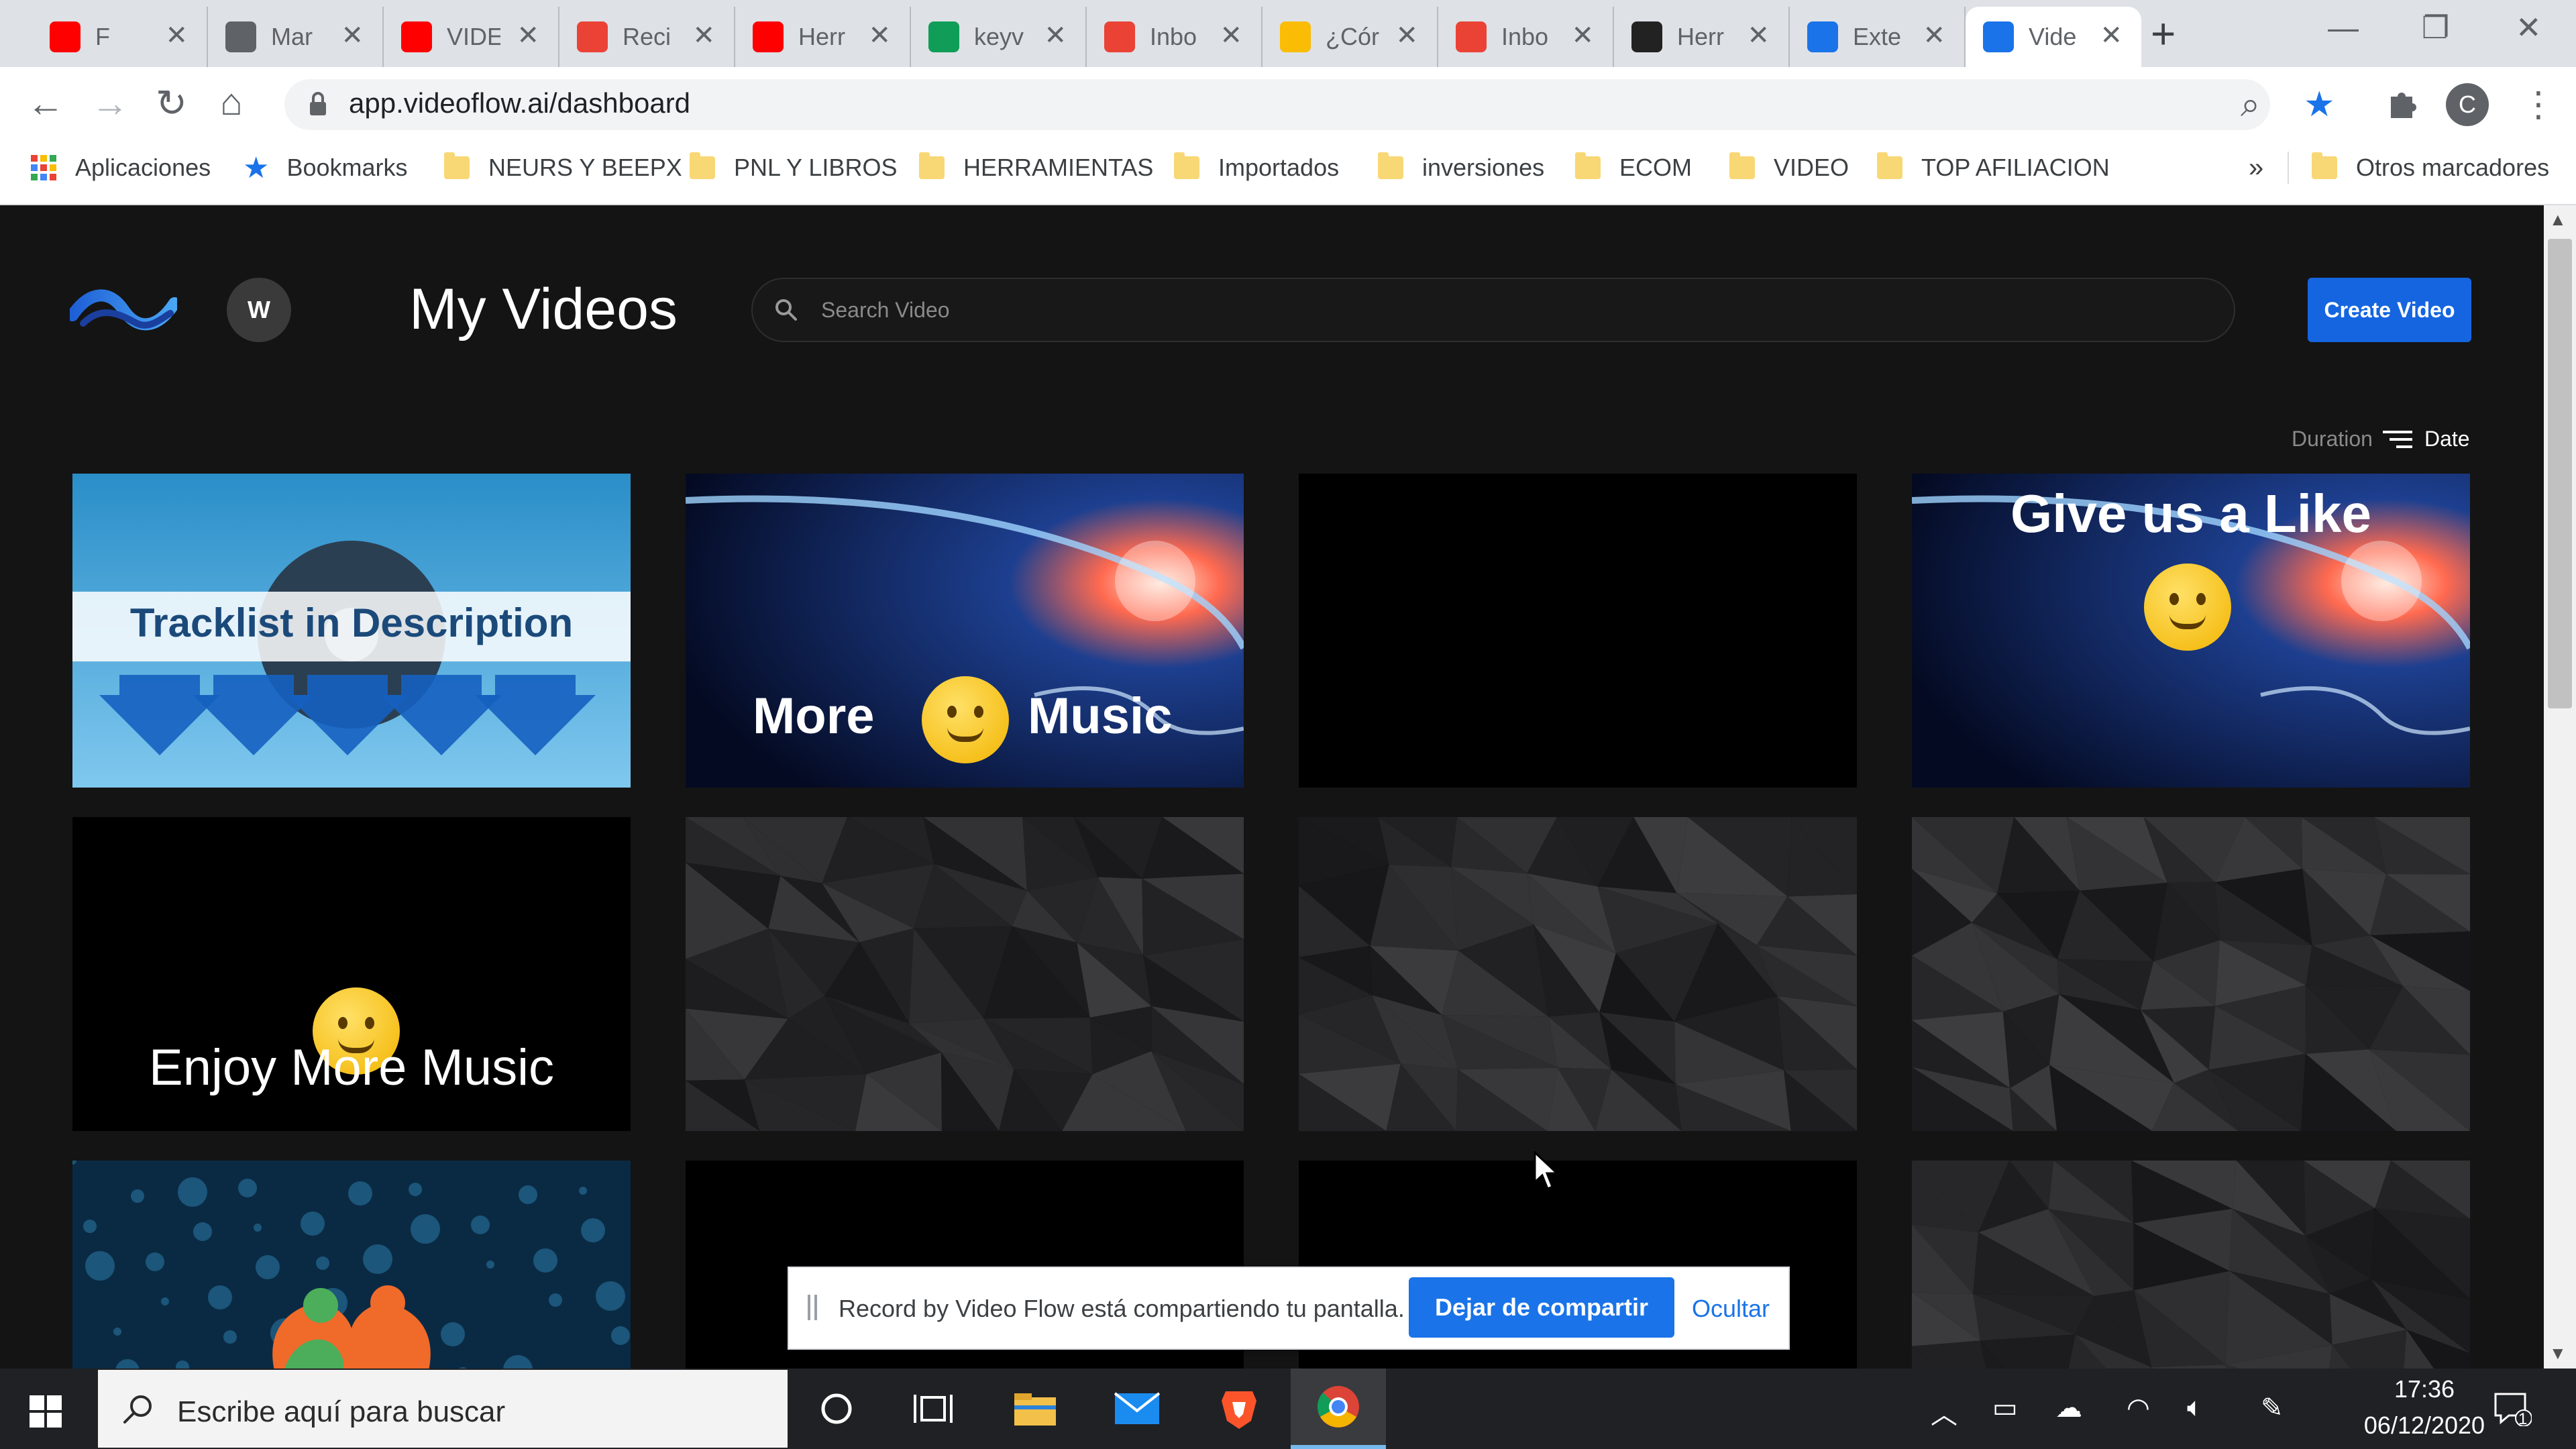  I want to click on drag-handle-icon, so click(812, 1307).